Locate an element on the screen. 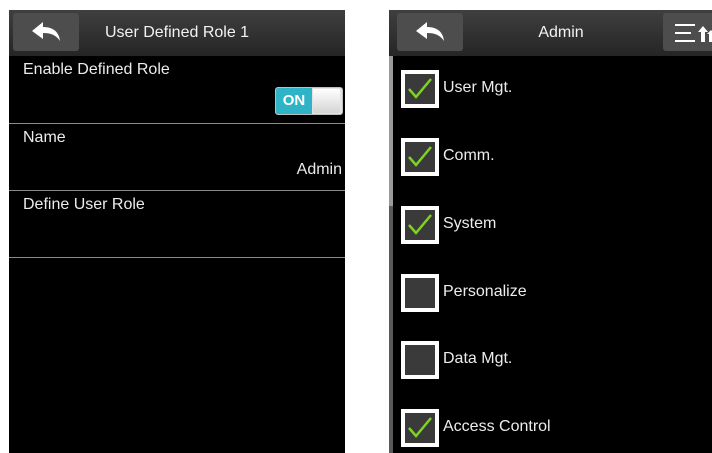 The image size is (712, 453). checkbox-label: Comm. is located at coordinates (469, 155).